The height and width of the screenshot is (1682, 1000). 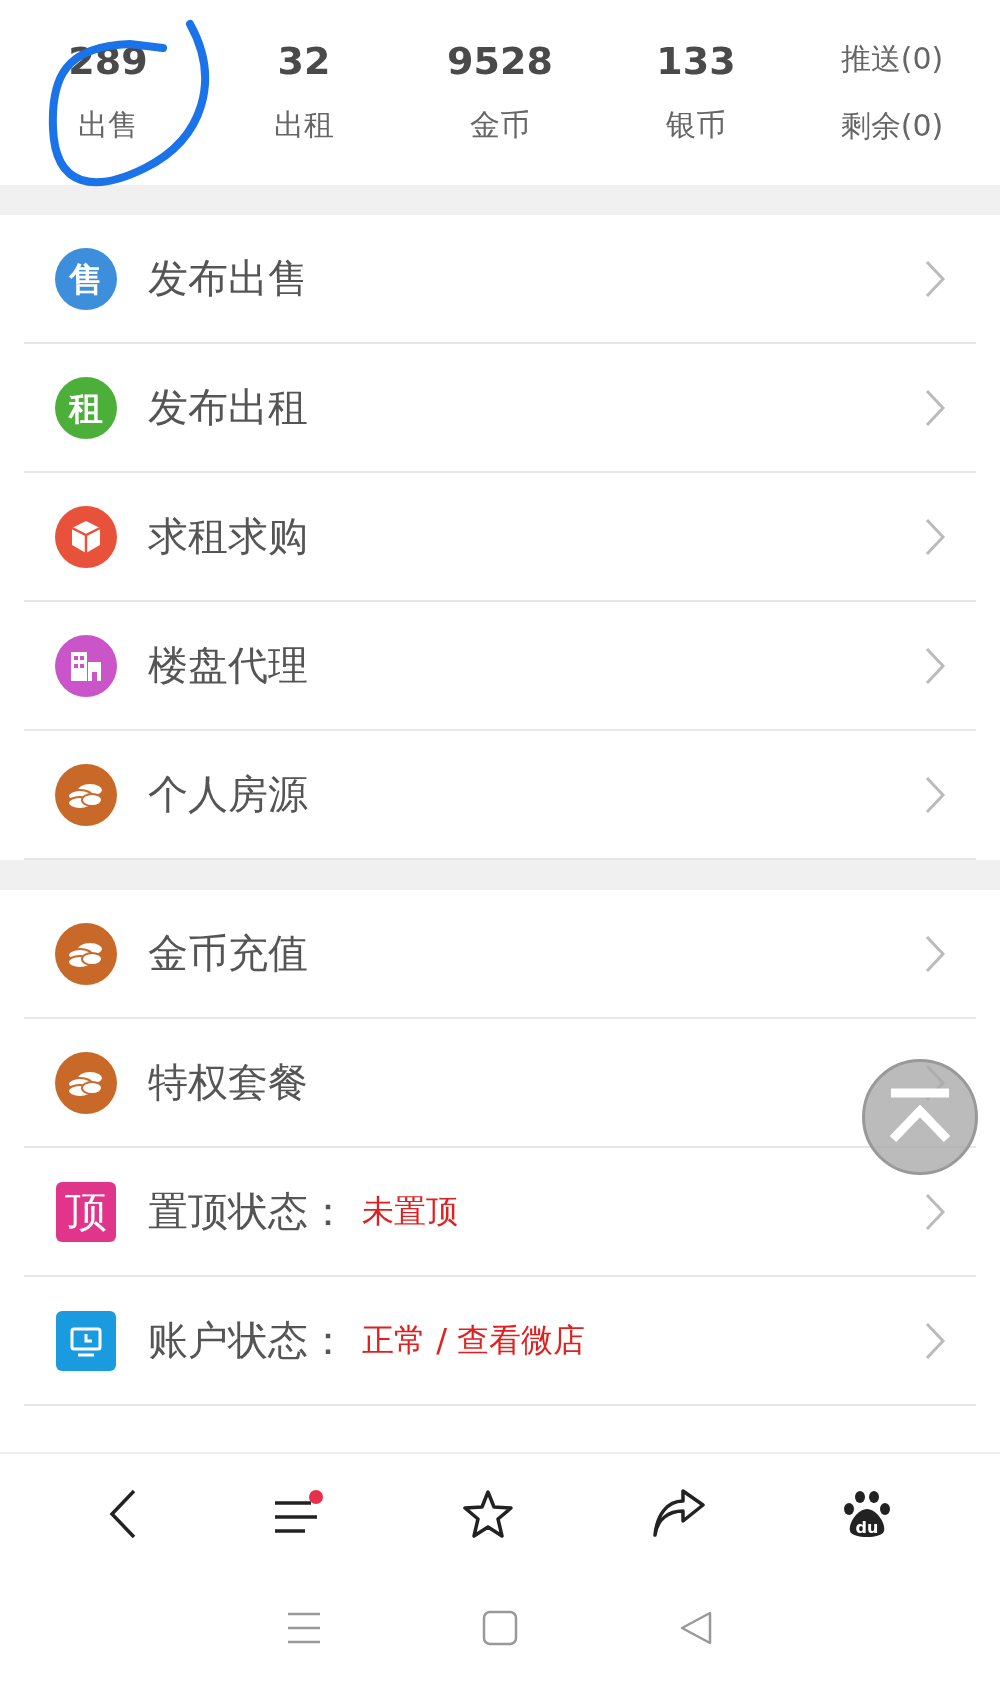 I want to click on square-icon, so click(x=500, y=1628).